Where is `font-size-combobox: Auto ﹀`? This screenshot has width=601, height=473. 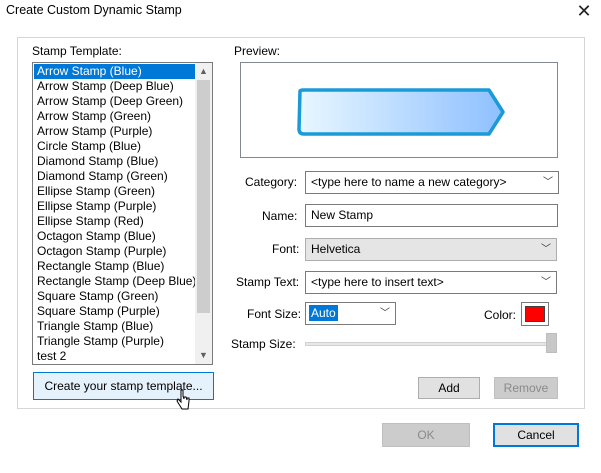 font-size-combobox: Auto ﹀ is located at coordinates (350, 313).